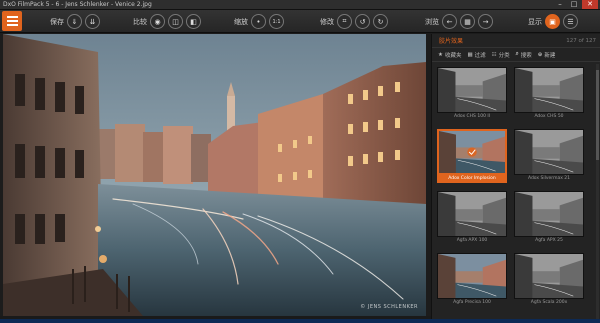 The image size is (600, 323). I want to click on browse-label: 浏览, so click(432, 21).